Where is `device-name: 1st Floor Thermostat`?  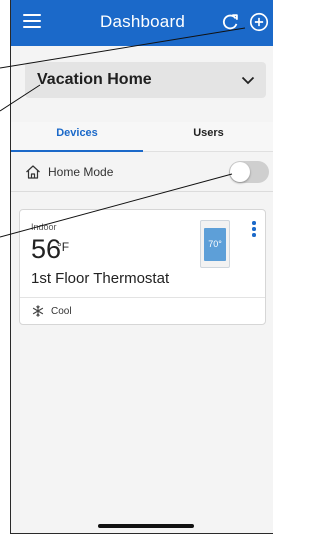
device-name: 1st Floor Thermostat is located at coordinates (100, 278).